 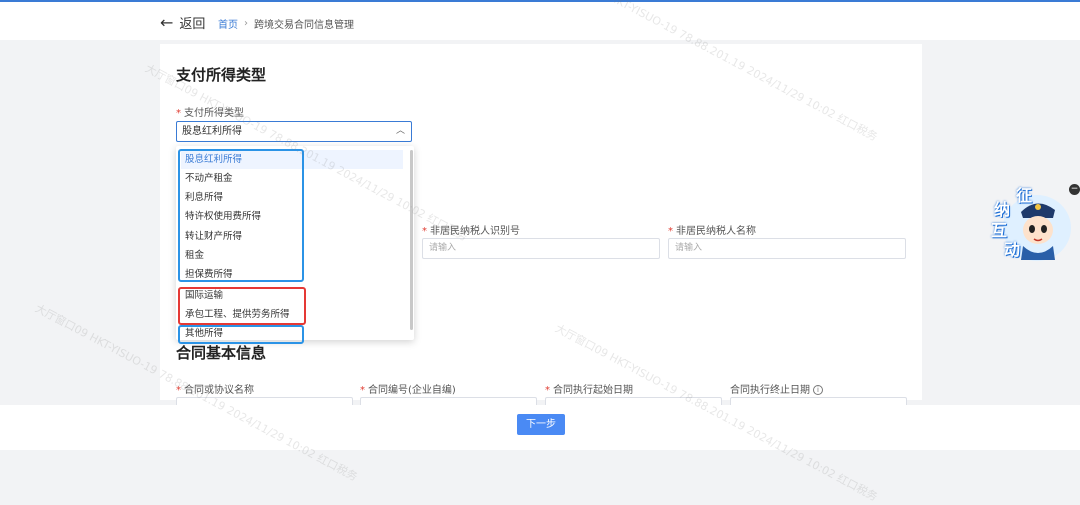 I want to click on option-interest: 利息所得, so click(x=292, y=197).